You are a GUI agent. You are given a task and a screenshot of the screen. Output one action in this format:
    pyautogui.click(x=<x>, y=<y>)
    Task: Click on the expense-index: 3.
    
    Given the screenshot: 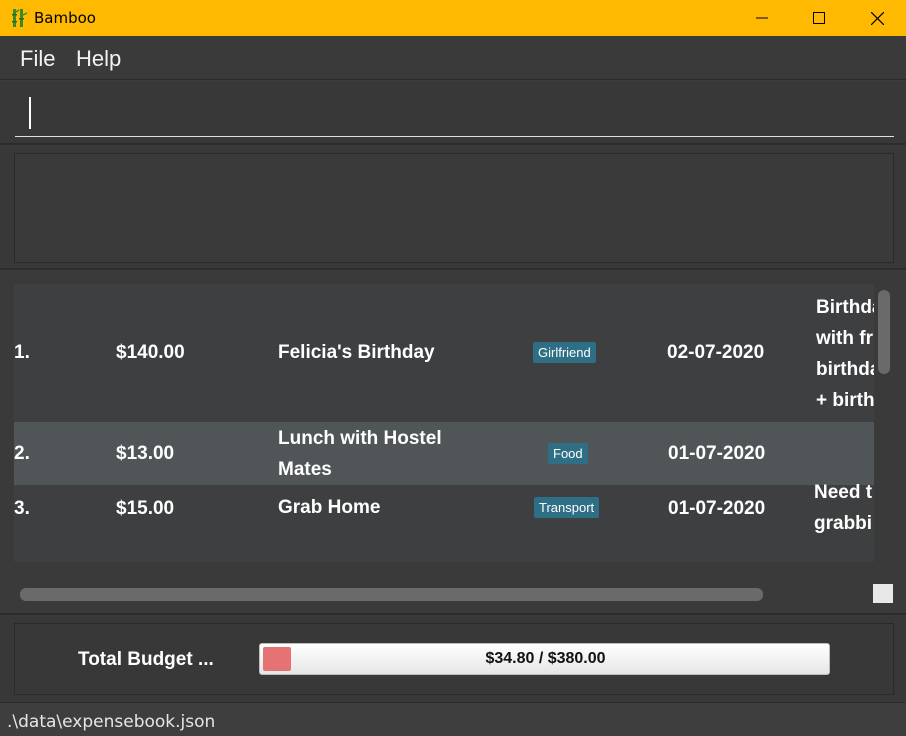 What is the action you would take?
    pyautogui.click(x=22, y=508)
    